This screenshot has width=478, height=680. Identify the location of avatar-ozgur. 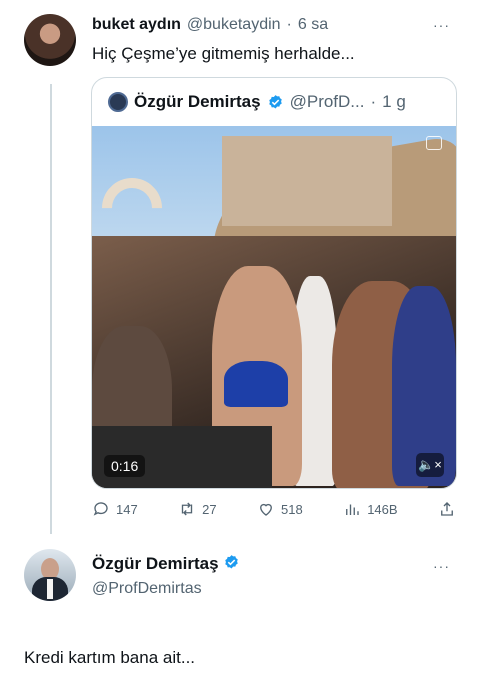
(50, 575).